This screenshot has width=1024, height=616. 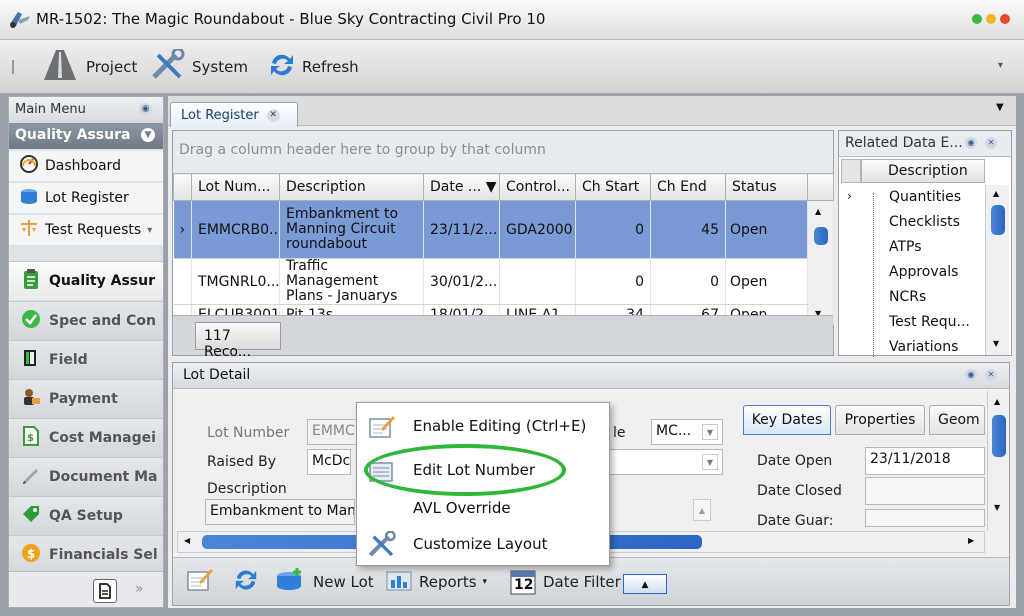 What do you see at coordinates (919, 345) in the screenshot?
I see `related-item-variations: Variations` at bounding box center [919, 345].